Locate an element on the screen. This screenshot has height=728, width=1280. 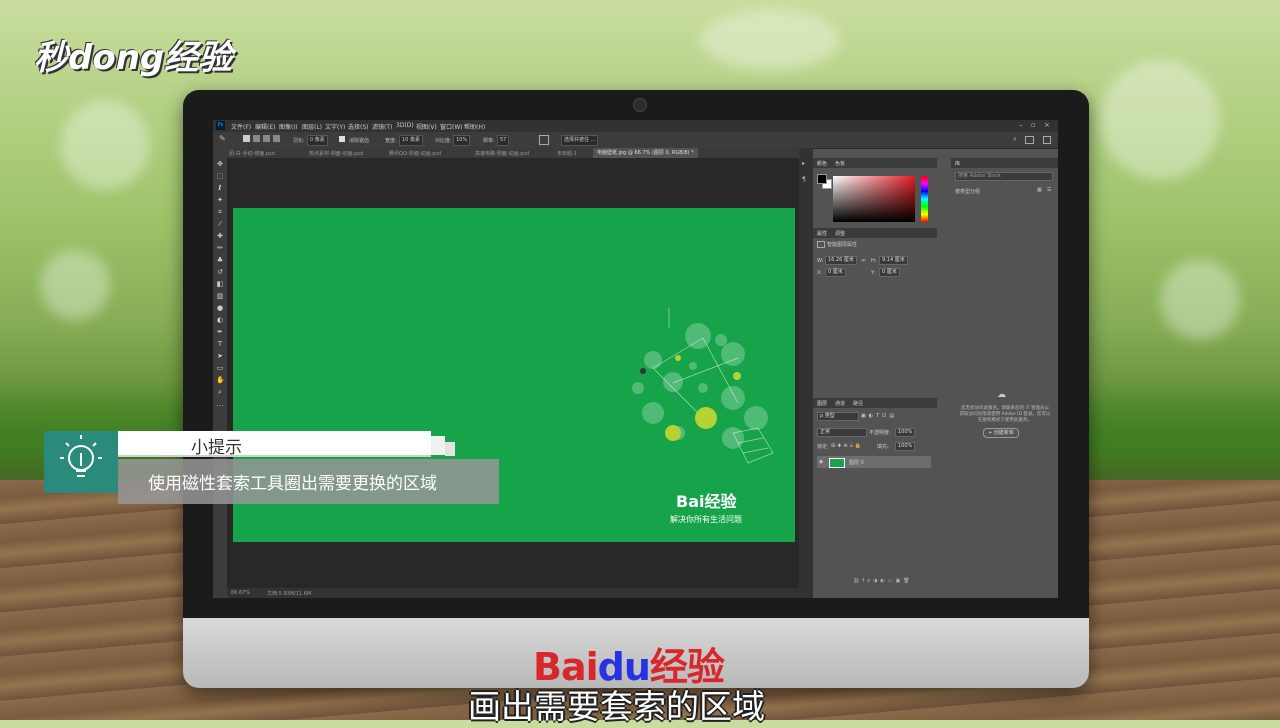
actions-icon: ¶ is located at coordinates (804, 179).